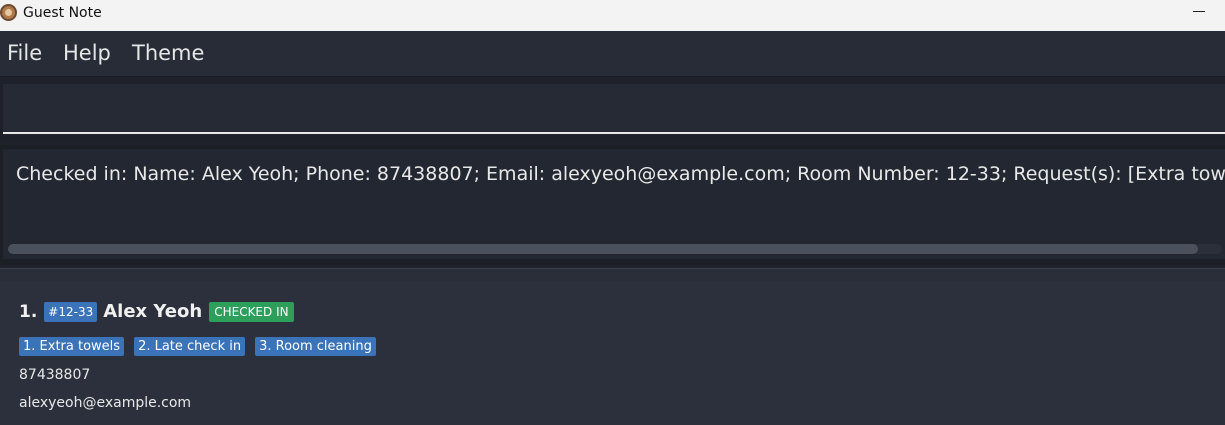  What do you see at coordinates (603, 249) in the screenshot?
I see `scrollbar-thumb` at bounding box center [603, 249].